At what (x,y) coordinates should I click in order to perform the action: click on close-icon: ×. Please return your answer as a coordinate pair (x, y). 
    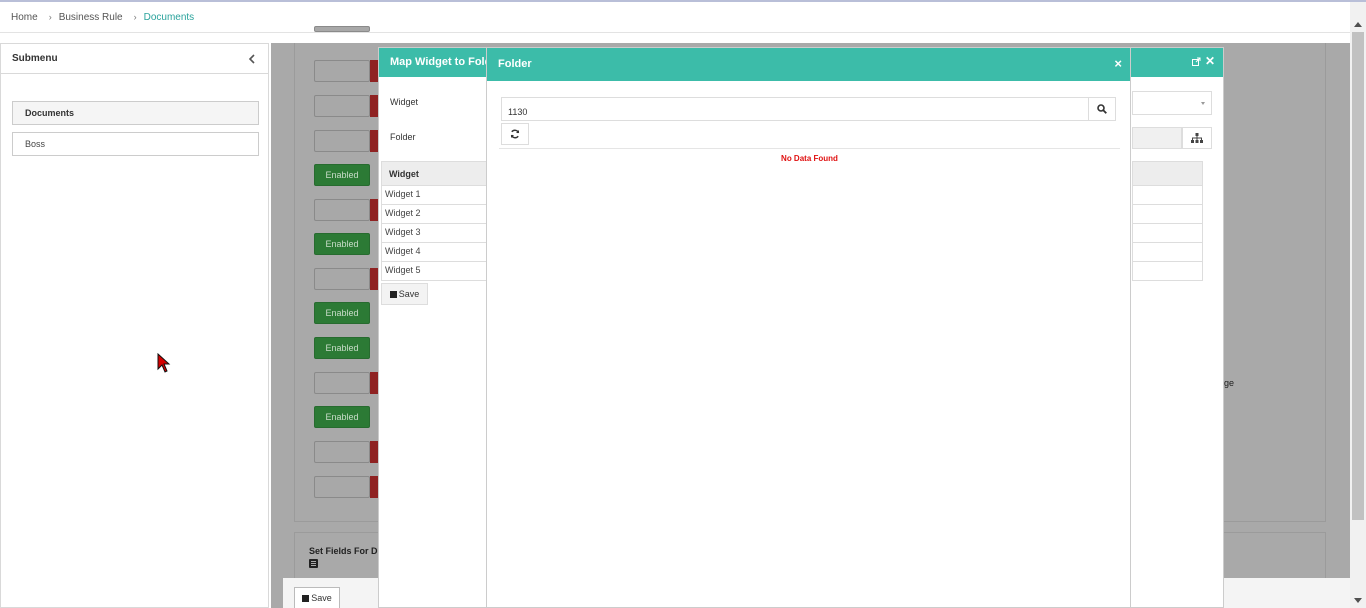
    Looking at the image, I should click on (1118, 63).